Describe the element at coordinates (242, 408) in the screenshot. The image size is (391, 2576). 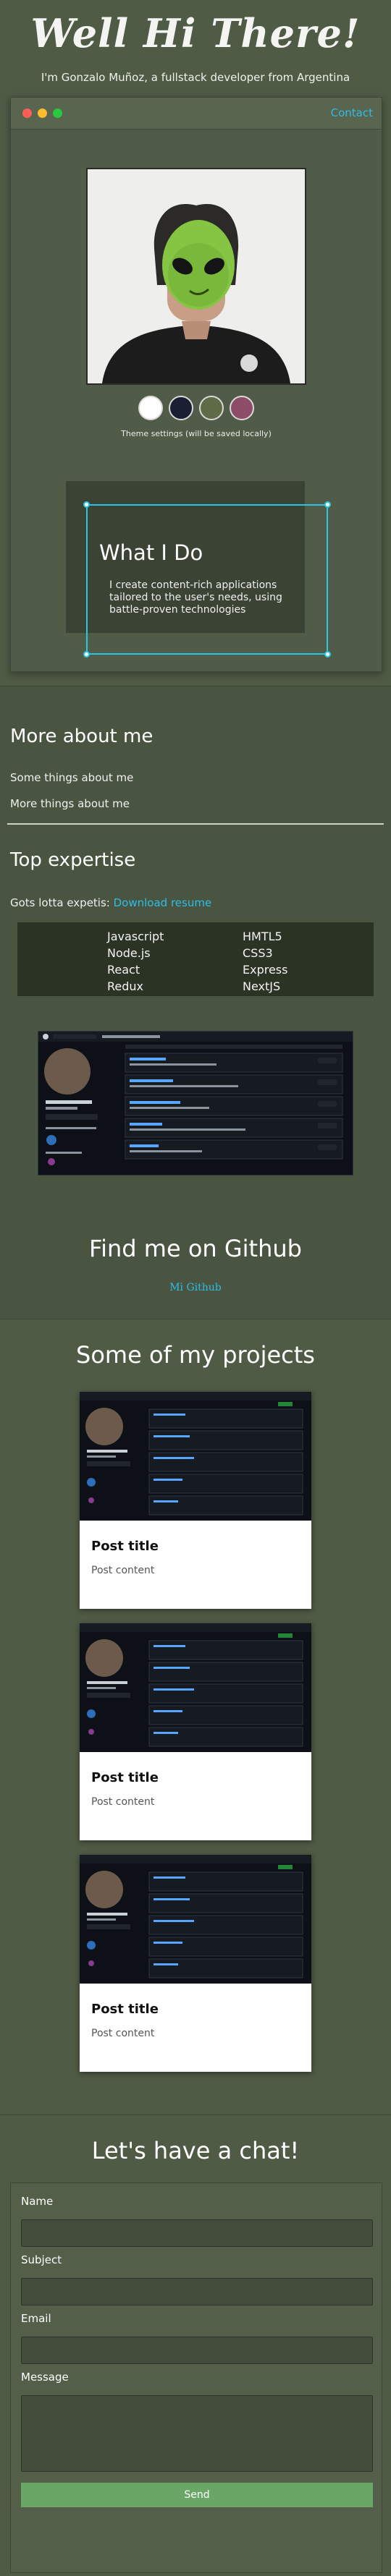
I see `theme-swatch-plum` at that location.